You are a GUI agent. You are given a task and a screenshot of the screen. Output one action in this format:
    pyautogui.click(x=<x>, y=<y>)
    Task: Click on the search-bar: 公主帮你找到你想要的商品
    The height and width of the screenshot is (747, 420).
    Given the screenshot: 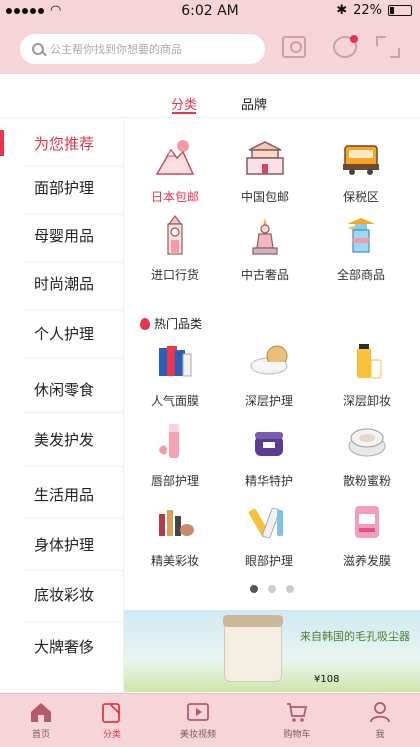 What is the action you would take?
    pyautogui.click(x=142, y=49)
    